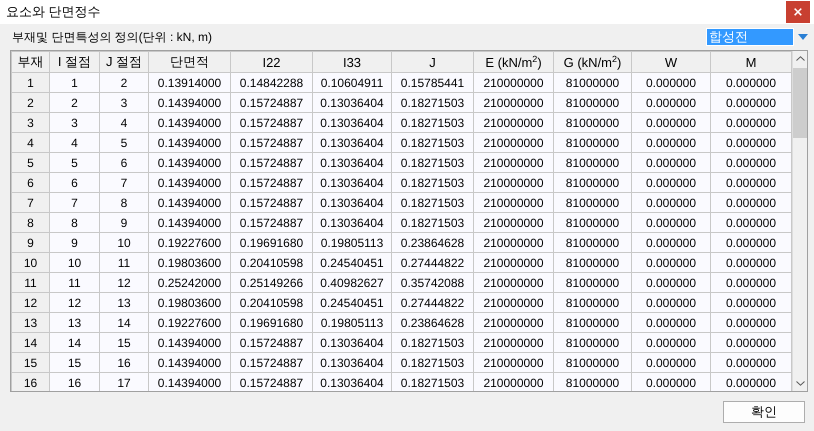  What do you see at coordinates (31, 342) in the screenshot?
I see `row-header: 14` at bounding box center [31, 342].